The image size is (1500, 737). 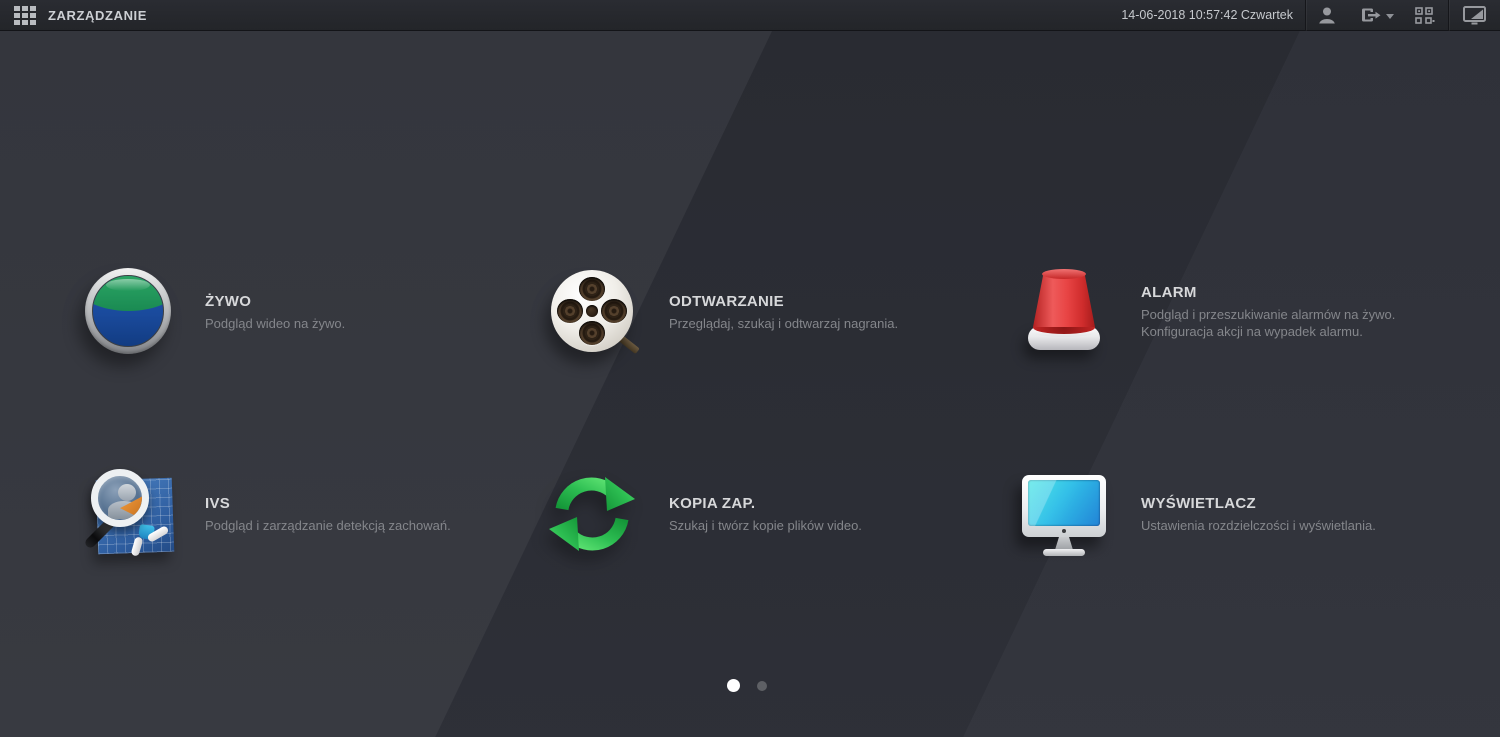 I want to click on menu-item-description: Podgląd wideo na żywo., so click(x=275, y=323).